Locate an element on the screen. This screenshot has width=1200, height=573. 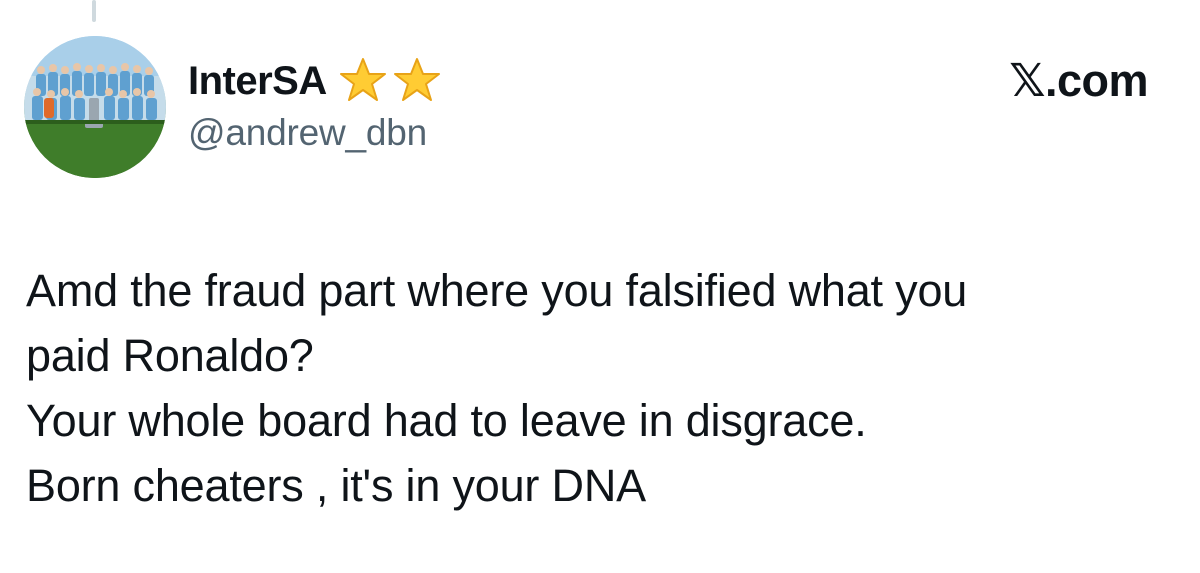
team-photo-image is located at coordinates (95, 107).